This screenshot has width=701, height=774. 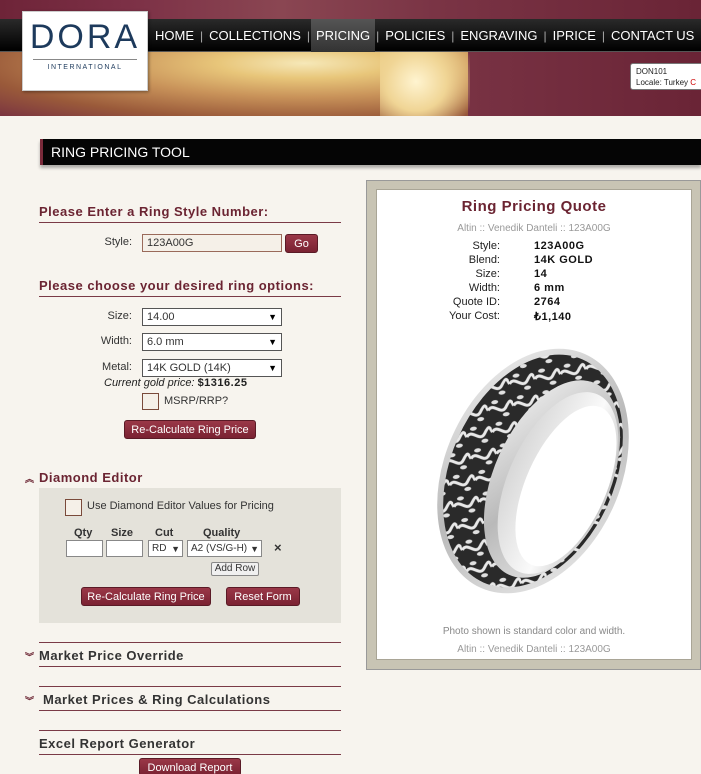 I want to click on quote-row: Size: 14, so click(x=534, y=275).